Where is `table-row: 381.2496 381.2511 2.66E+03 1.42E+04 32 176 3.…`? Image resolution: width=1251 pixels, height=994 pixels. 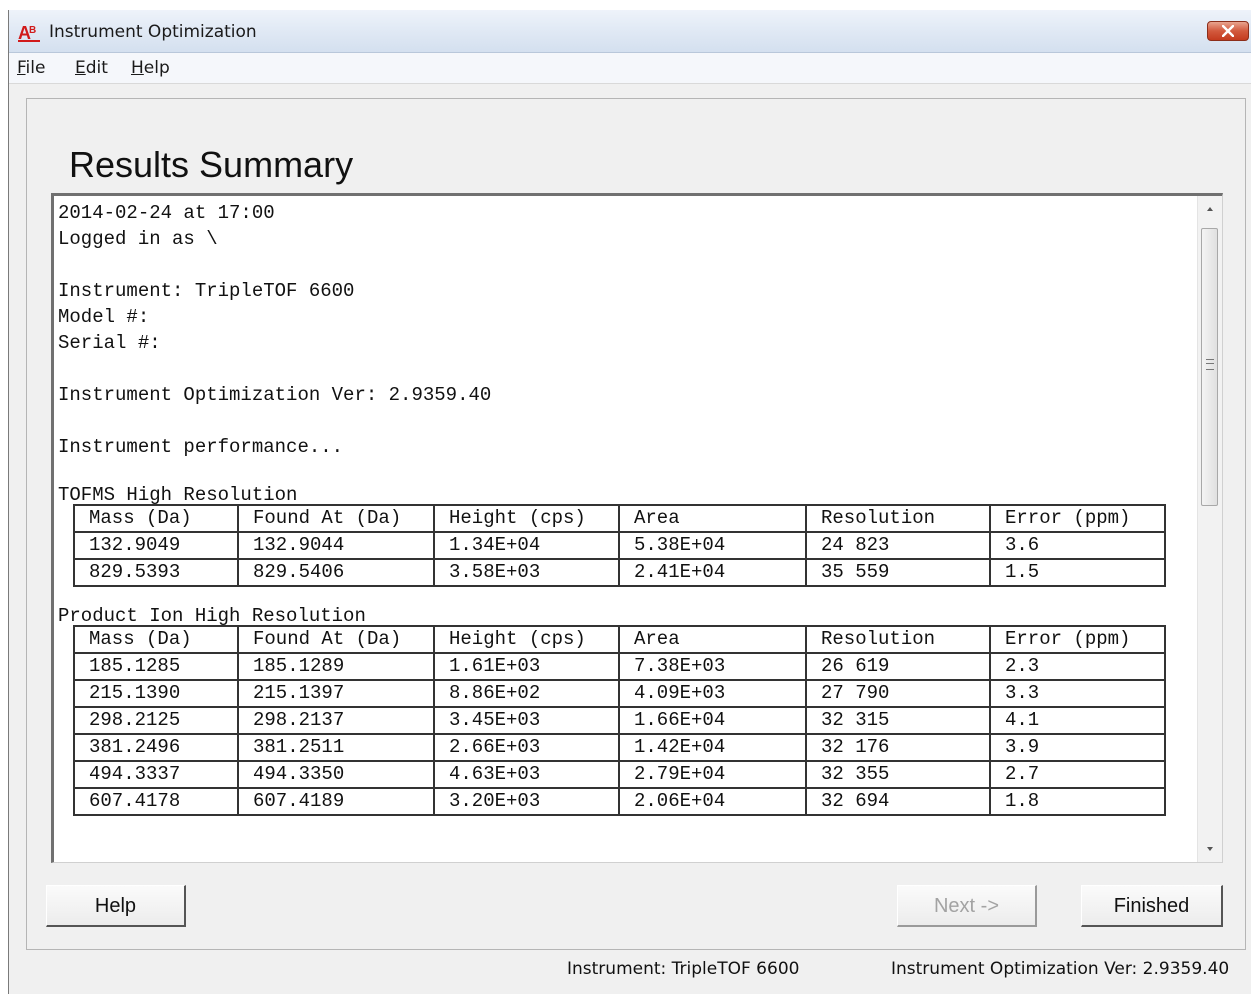 table-row: 381.2496 381.2511 2.66E+03 1.42E+04 32 176 3.… is located at coordinates (619, 747).